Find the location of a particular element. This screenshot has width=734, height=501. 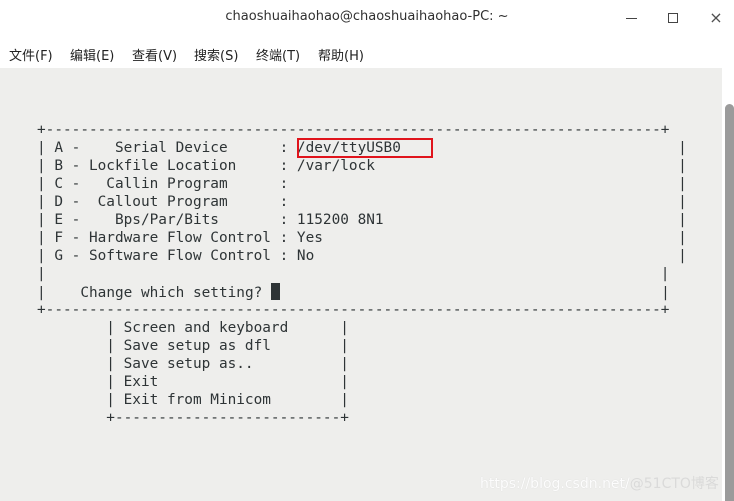

menu-file: 文件(F) is located at coordinates (31, 54).